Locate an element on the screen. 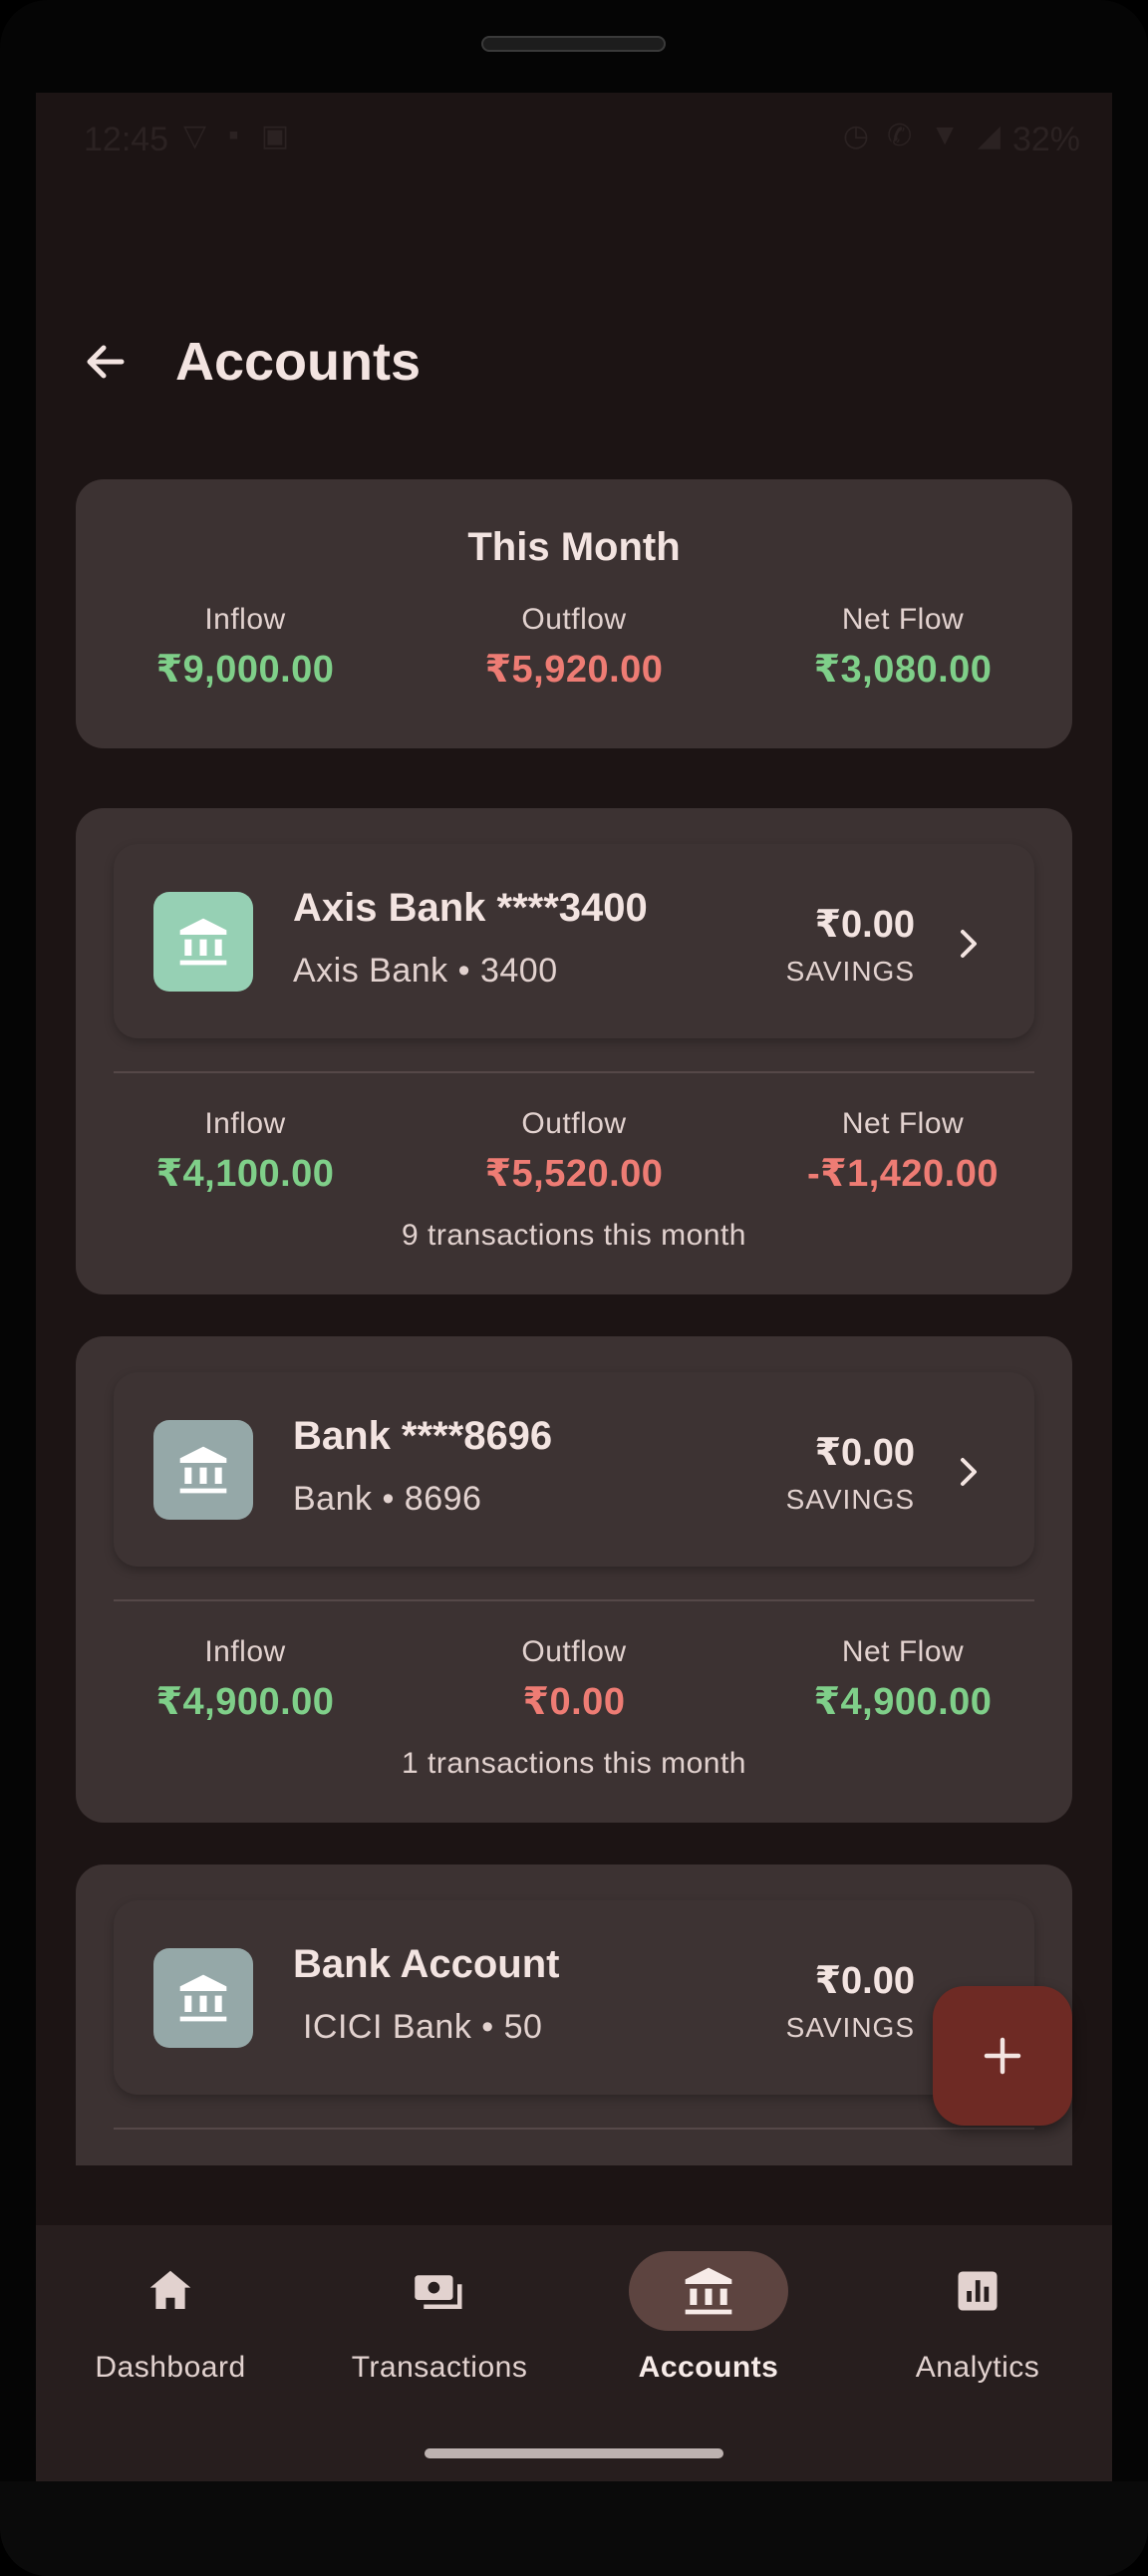 This screenshot has width=1148, height=2576. account-outflow: Outflow ₹0.00 is located at coordinates (574, 1679).